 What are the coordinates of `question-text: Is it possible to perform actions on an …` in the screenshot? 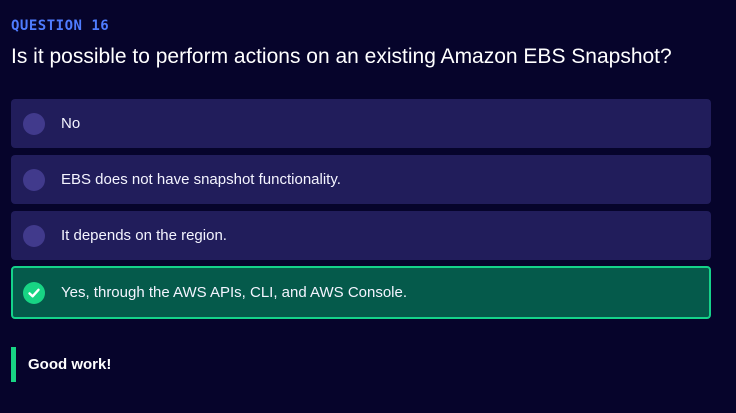 It's located at (341, 56).